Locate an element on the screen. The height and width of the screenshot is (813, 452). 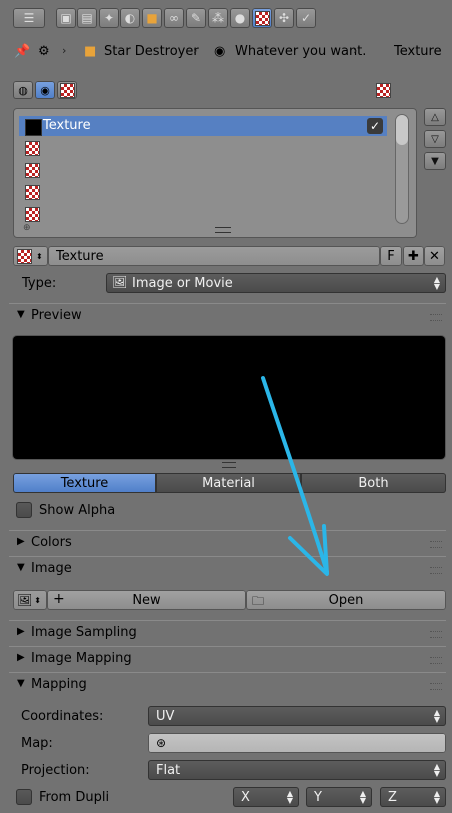
open-image-button: 🗀 Open is located at coordinates (346, 600).